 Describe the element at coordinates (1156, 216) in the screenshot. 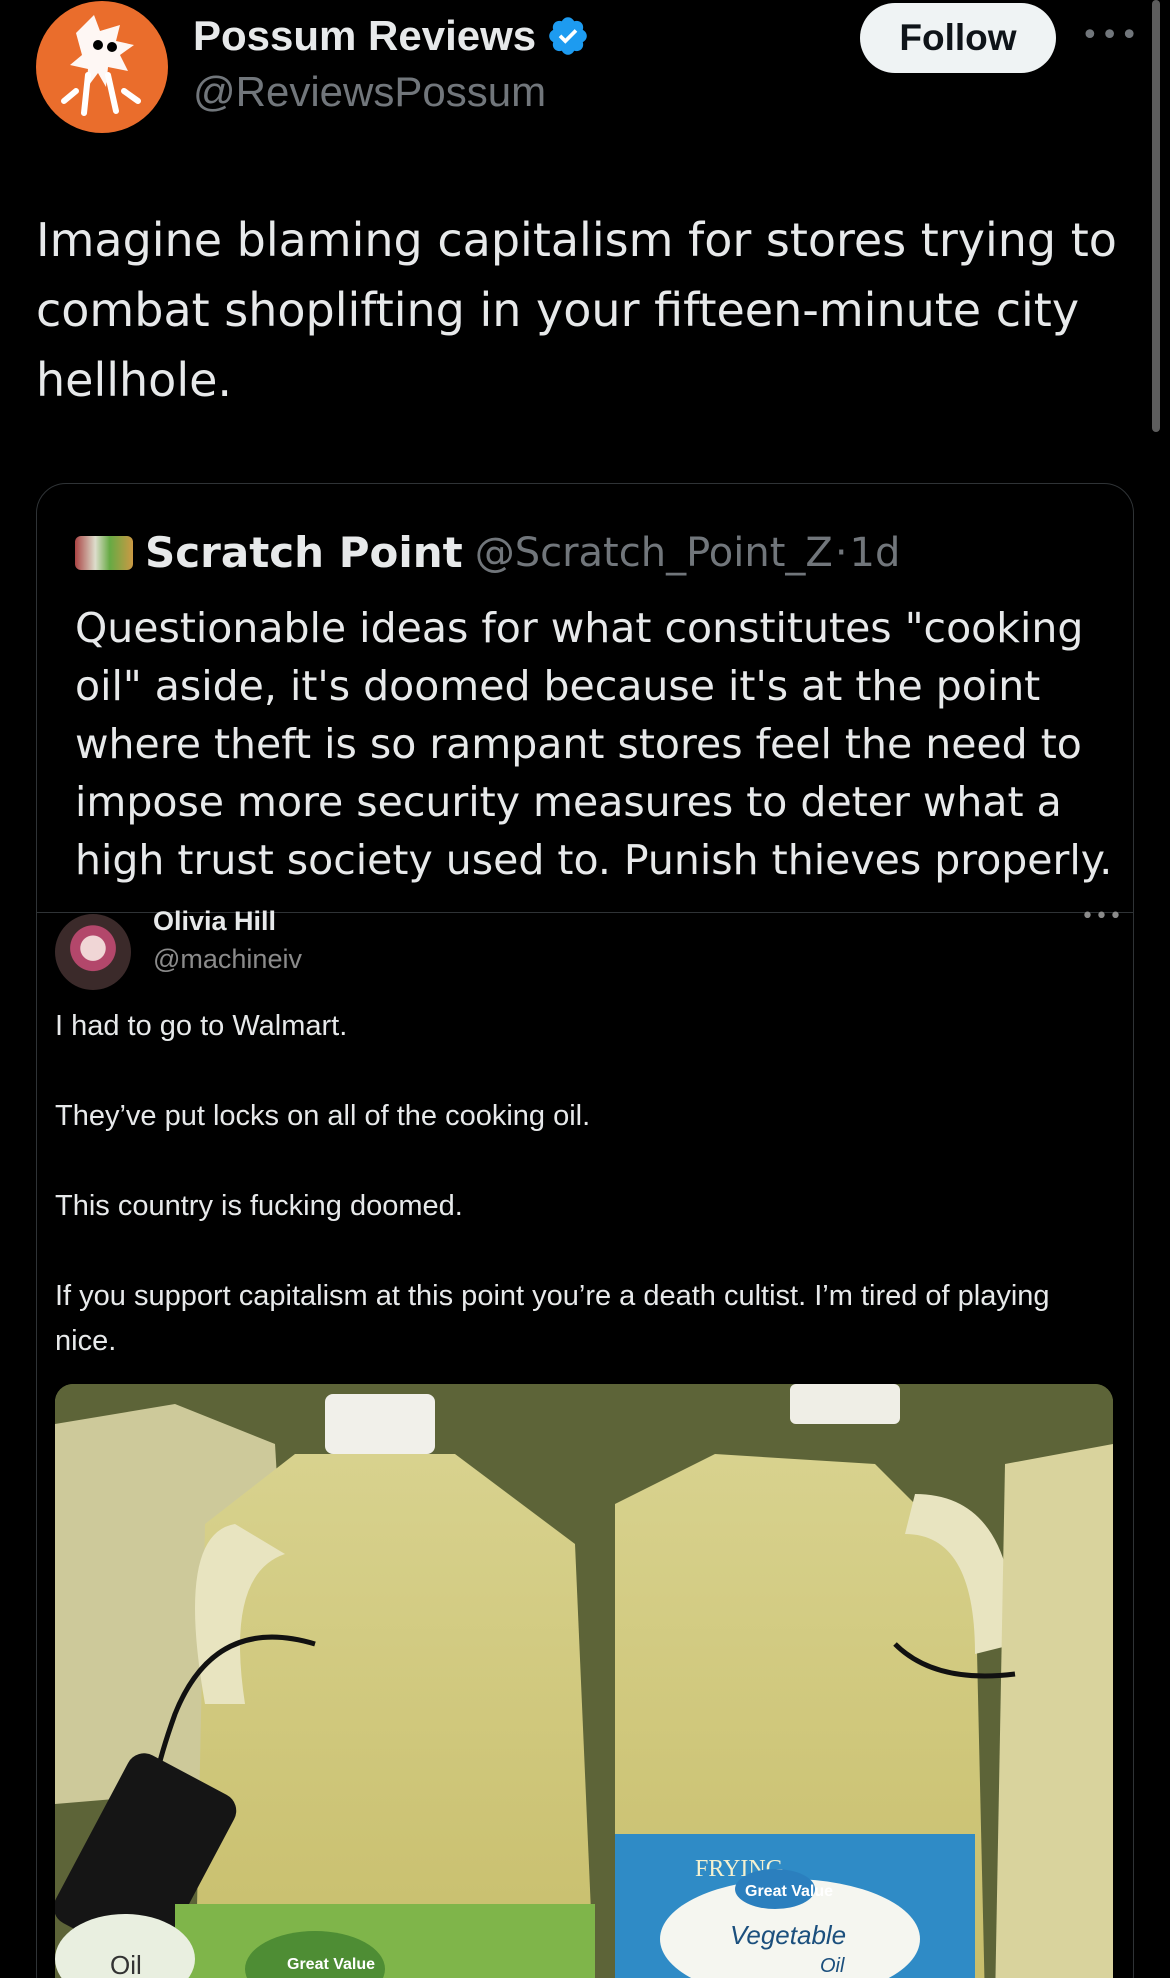

I see `scrollbar` at that location.